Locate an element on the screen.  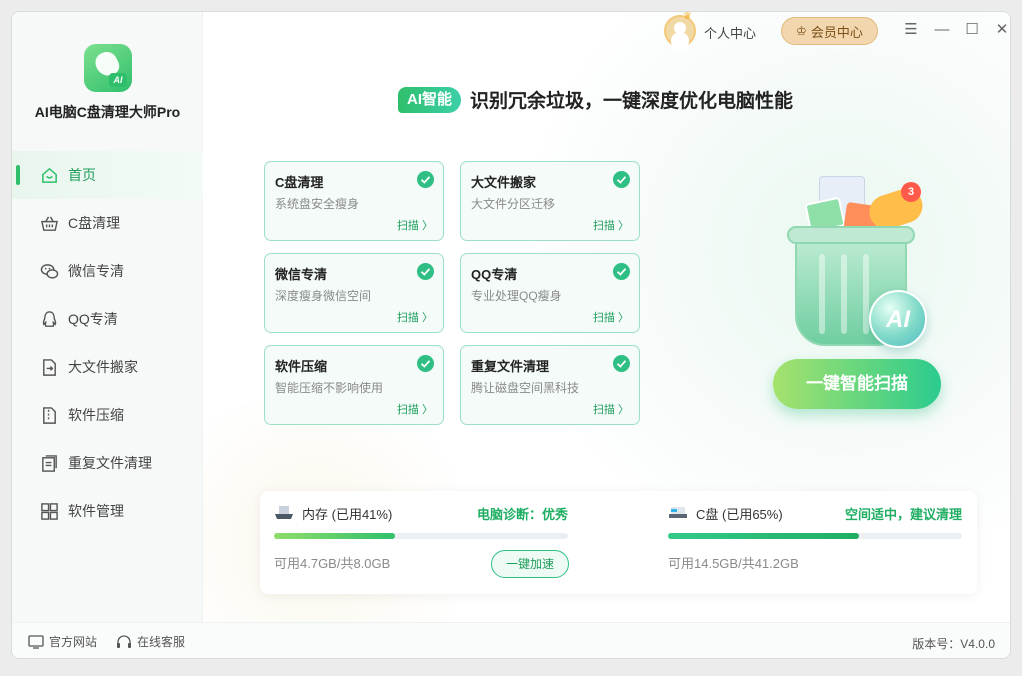
sidebar-item-wechat: 微信专清 is located at coordinates (107, 271).